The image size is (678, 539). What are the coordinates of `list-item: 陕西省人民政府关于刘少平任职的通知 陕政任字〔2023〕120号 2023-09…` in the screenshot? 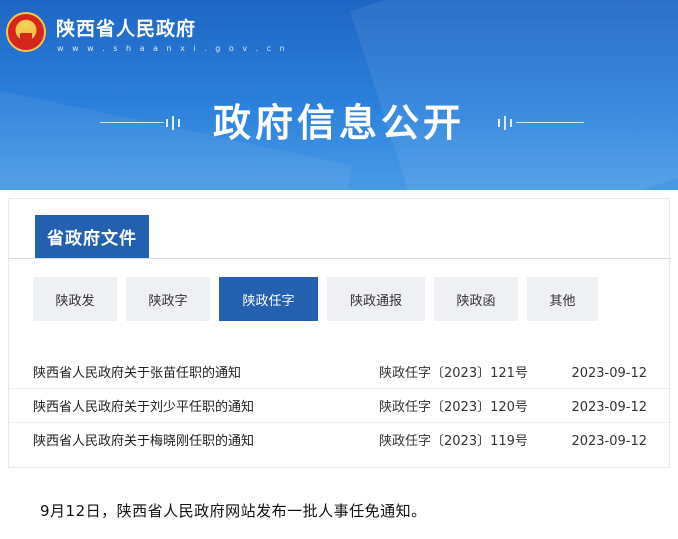 It's located at (340, 408).